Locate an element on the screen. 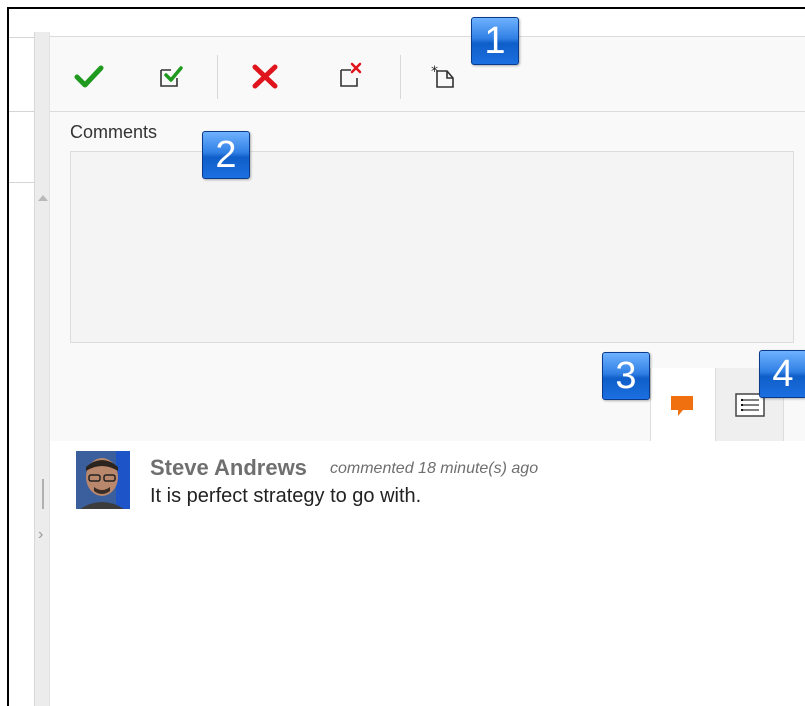 The image size is (805, 706). reject-icon is located at coordinates (265, 76).